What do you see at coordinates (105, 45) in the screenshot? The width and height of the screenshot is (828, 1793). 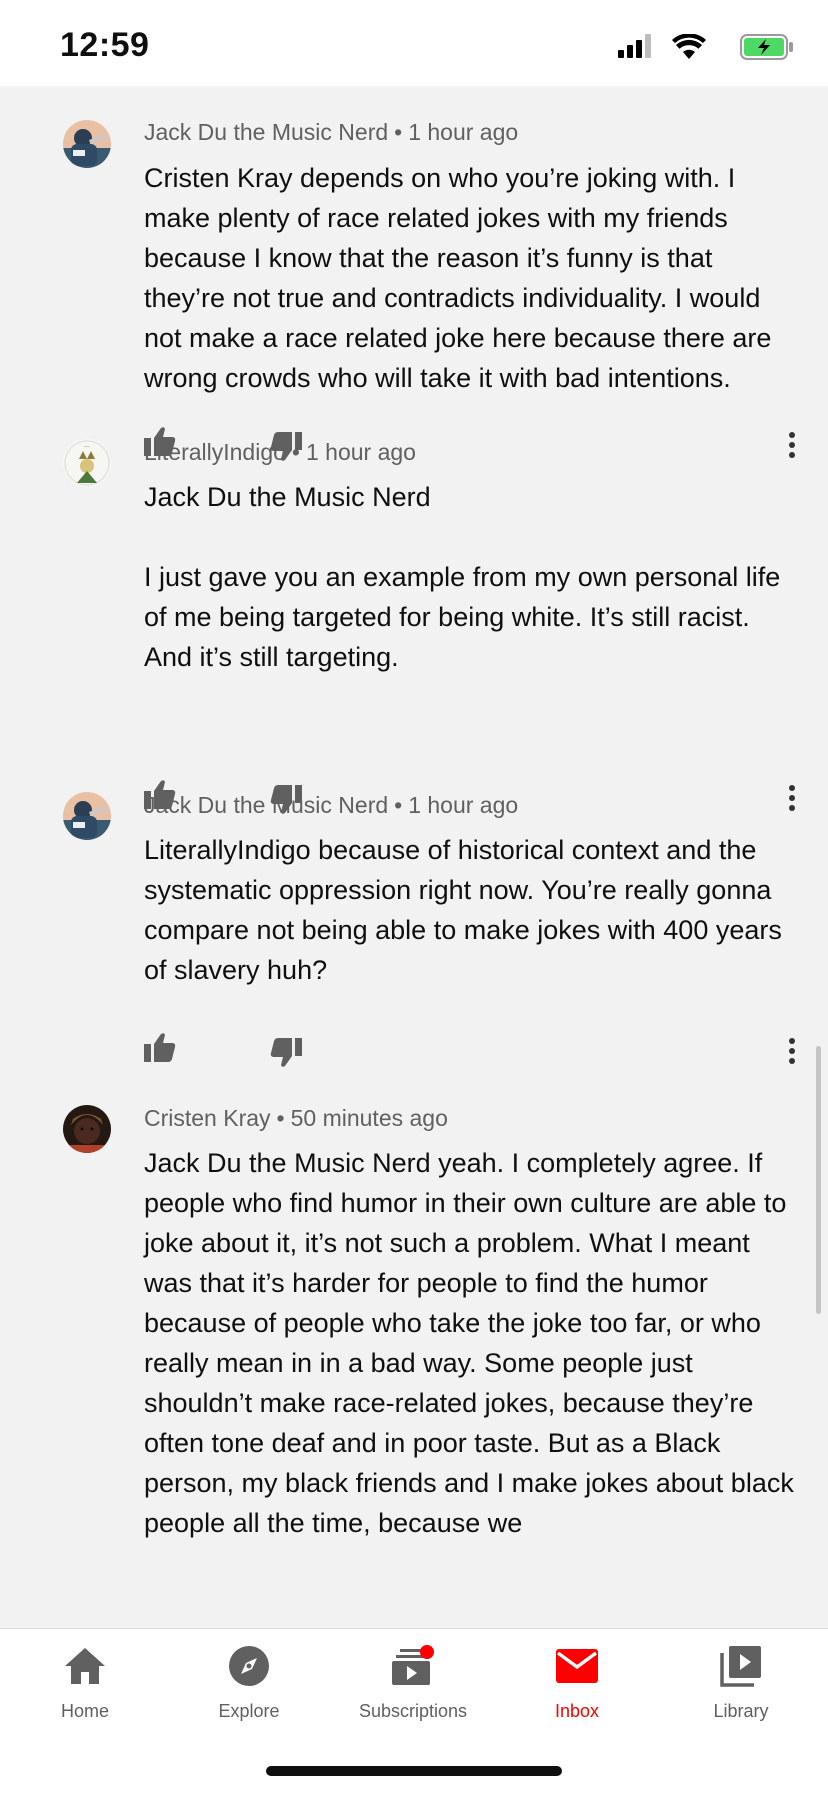 I see `status-time: 12:59` at bounding box center [105, 45].